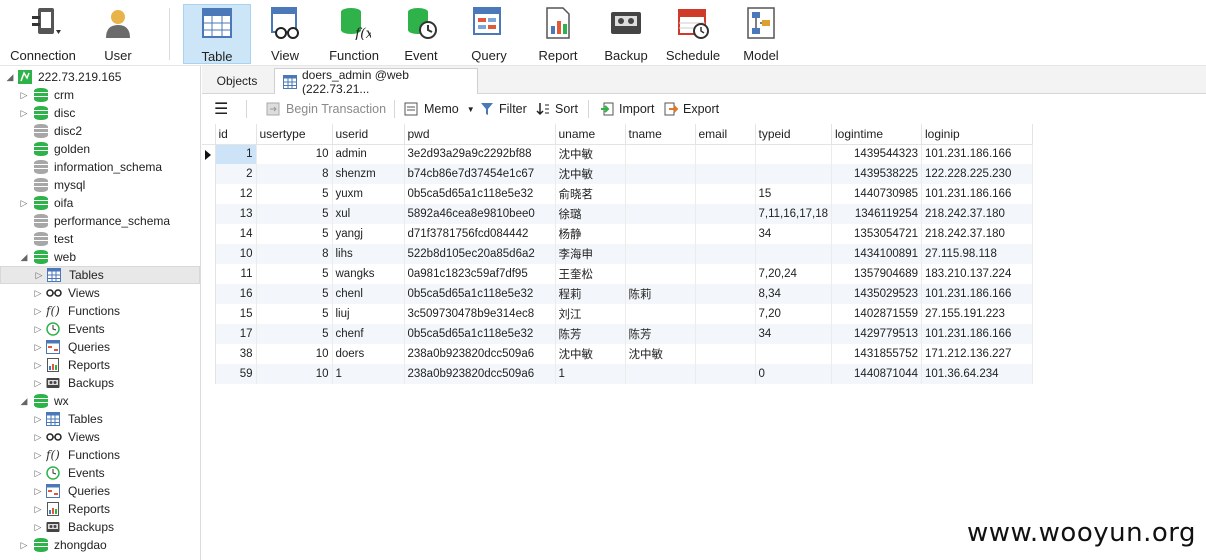 The height and width of the screenshot is (560, 1206). I want to click on tree-db-zhongdao: ▷ zhongdao, so click(100, 545).